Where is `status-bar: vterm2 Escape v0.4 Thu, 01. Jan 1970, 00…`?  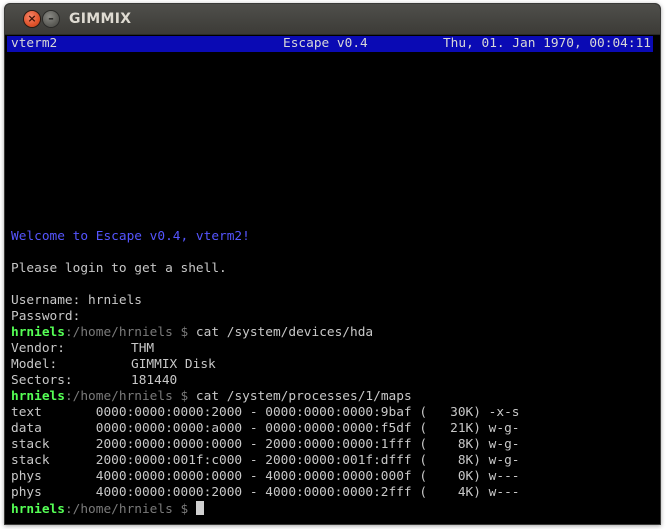
status-bar: vterm2 Escape v0.4 Thu, 01. Jan 1970, 00… is located at coordinates (330, 44).